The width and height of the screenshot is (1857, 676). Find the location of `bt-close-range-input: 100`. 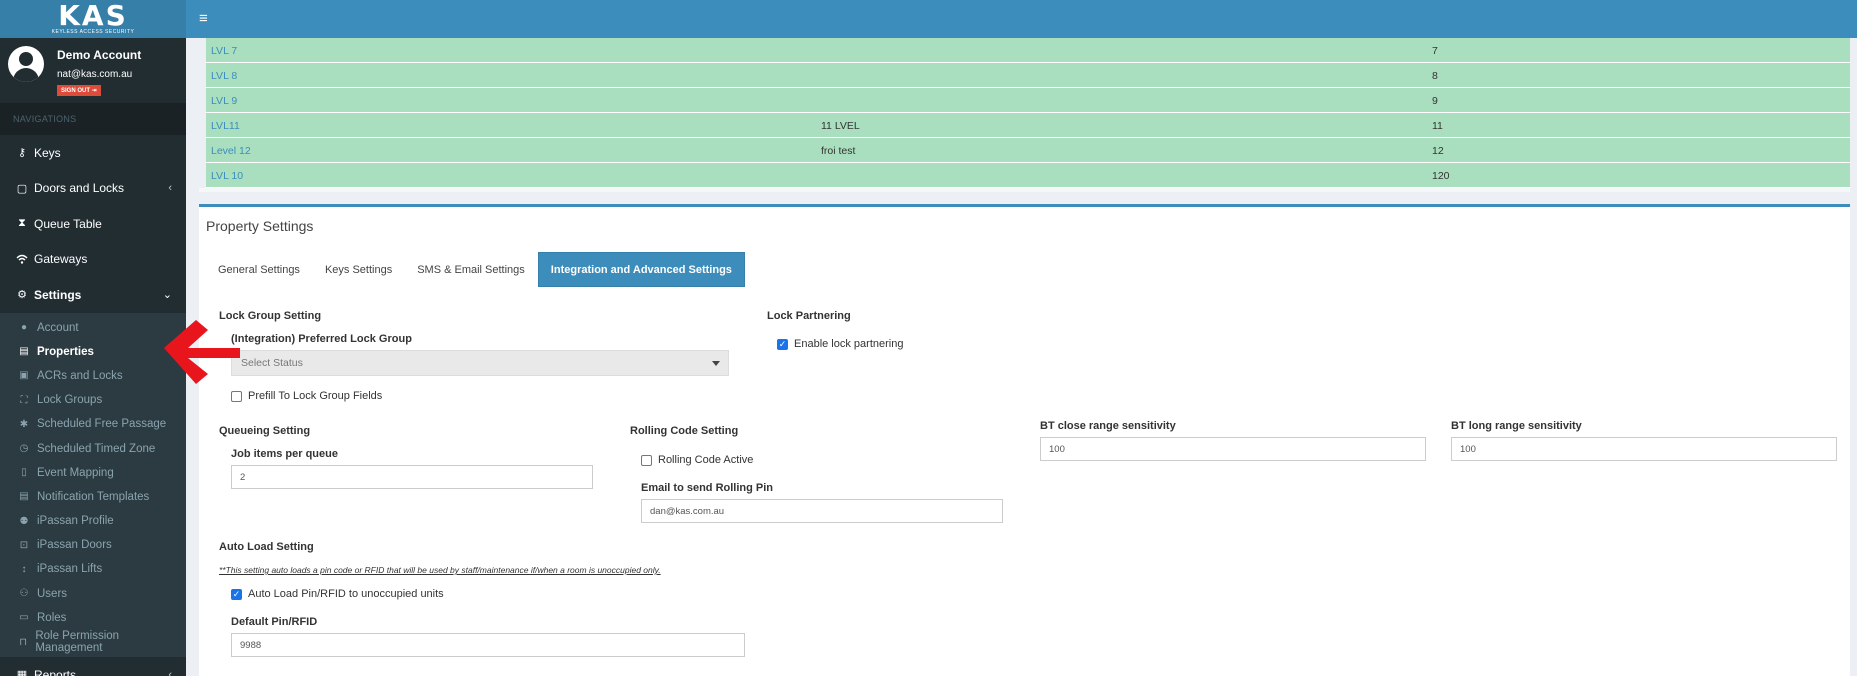

bt-close-range-input: 100 is located at coordinates (1233, 449).